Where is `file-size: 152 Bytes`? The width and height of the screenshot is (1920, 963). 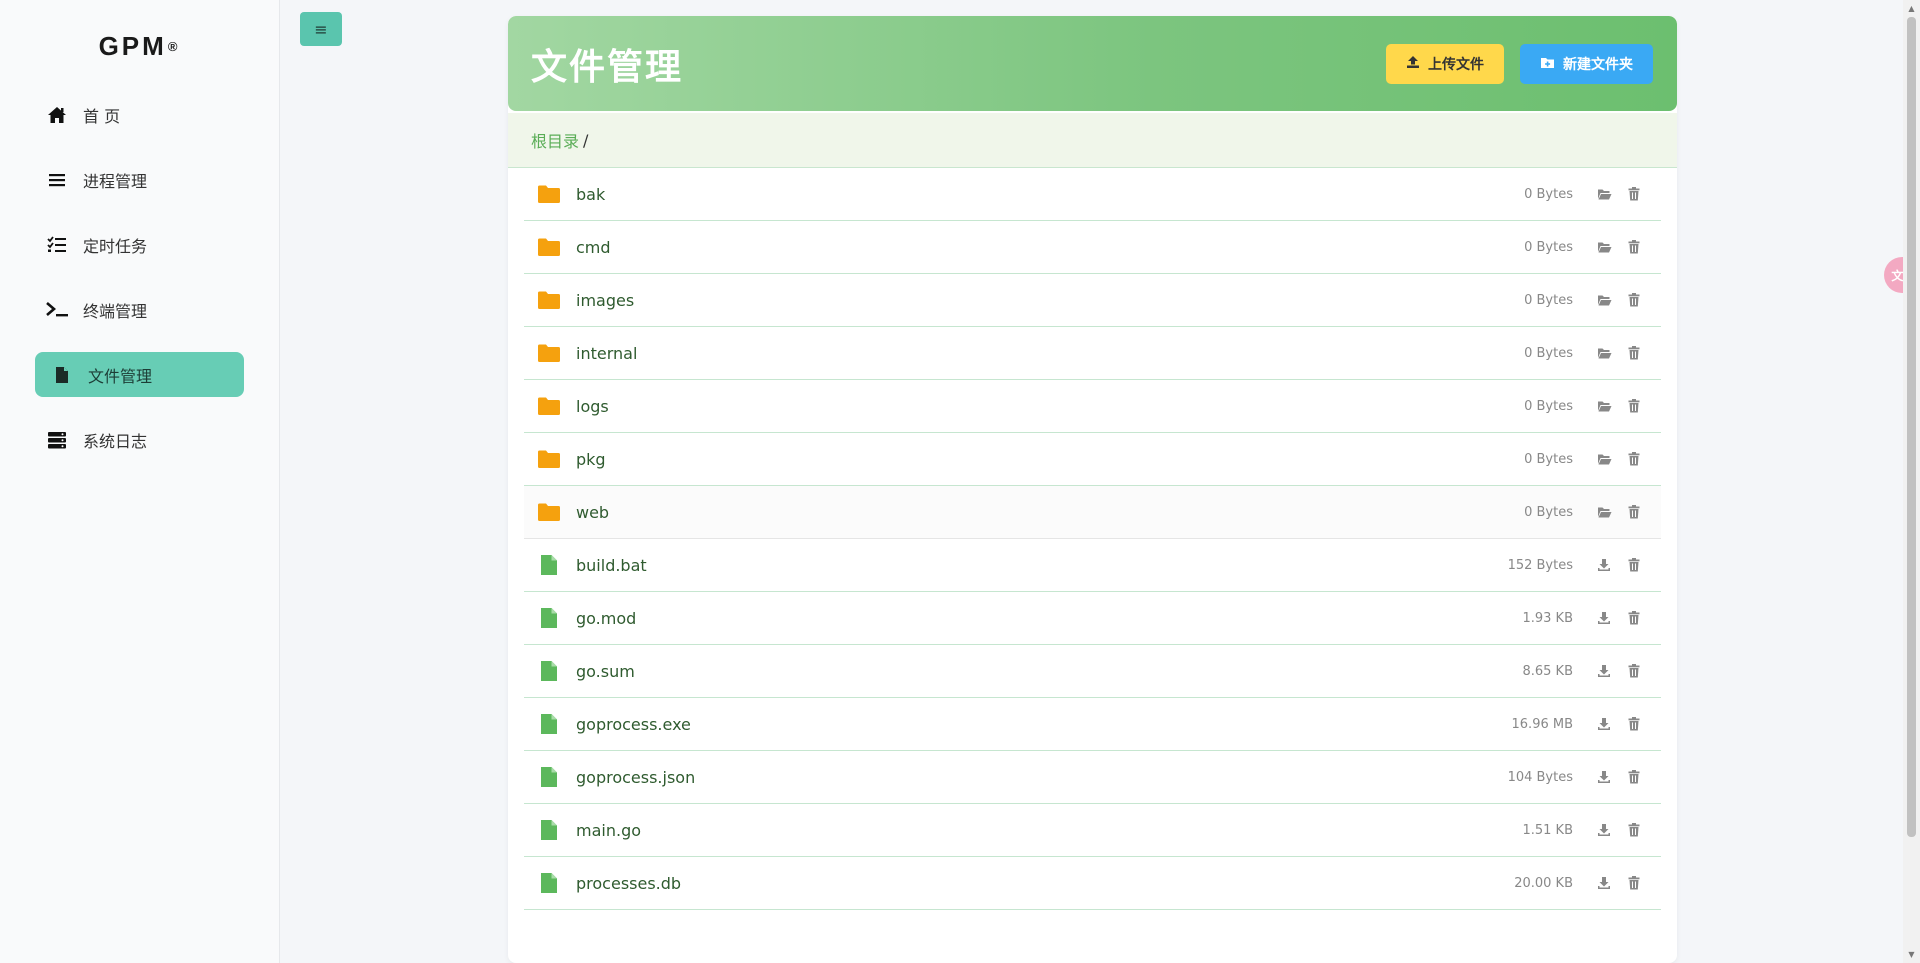
file-size: 152 Bytes is located at coordinates (1540, 565).